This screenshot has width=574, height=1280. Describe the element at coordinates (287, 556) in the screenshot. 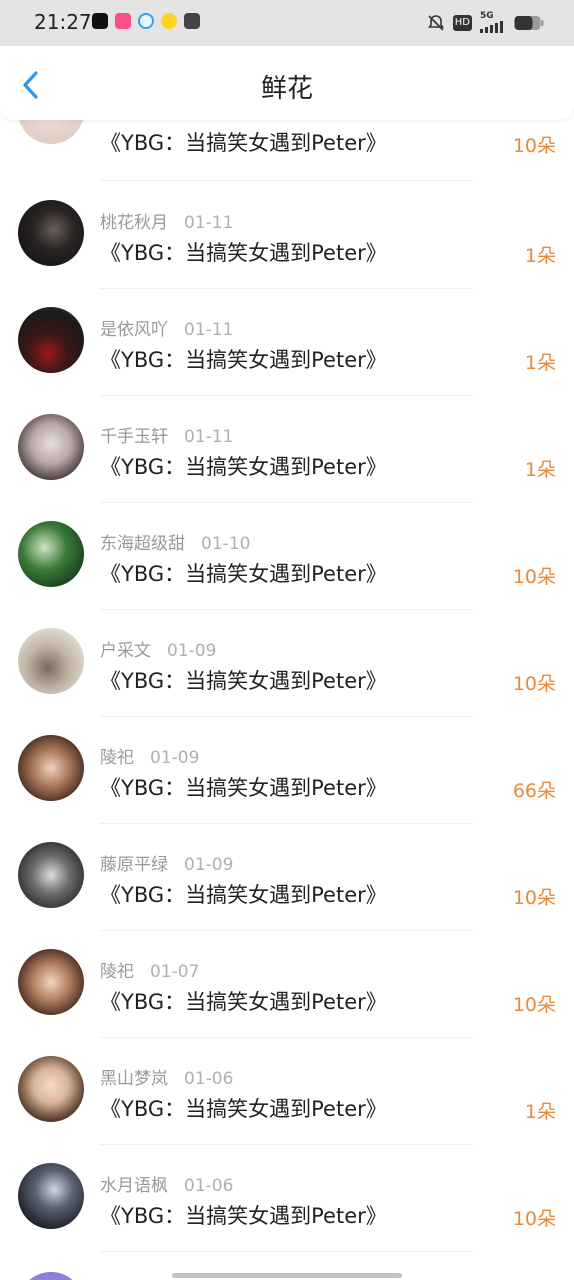

I see `list-item: 东海超级甜 01-10 《YBG：当搞笑女遇到Peter》 10朵` at that location.